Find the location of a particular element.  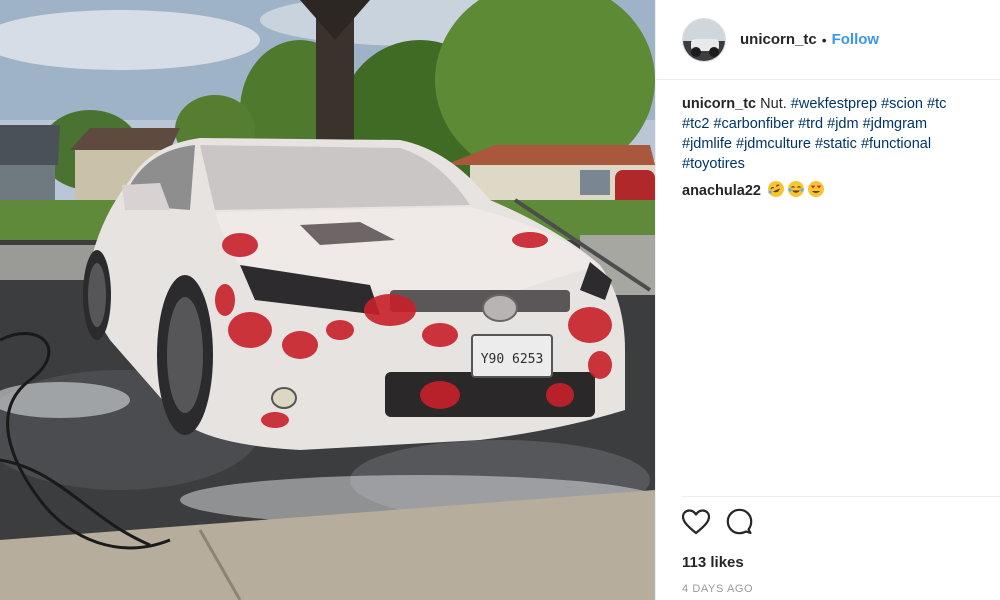

hashtag-link: #scion is located at coordinates (902, 104).